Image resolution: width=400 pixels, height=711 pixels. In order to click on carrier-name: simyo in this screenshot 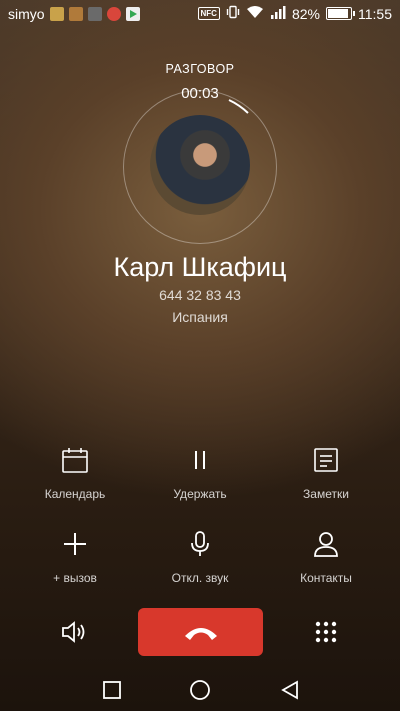, I will do `click(26, 14)`.